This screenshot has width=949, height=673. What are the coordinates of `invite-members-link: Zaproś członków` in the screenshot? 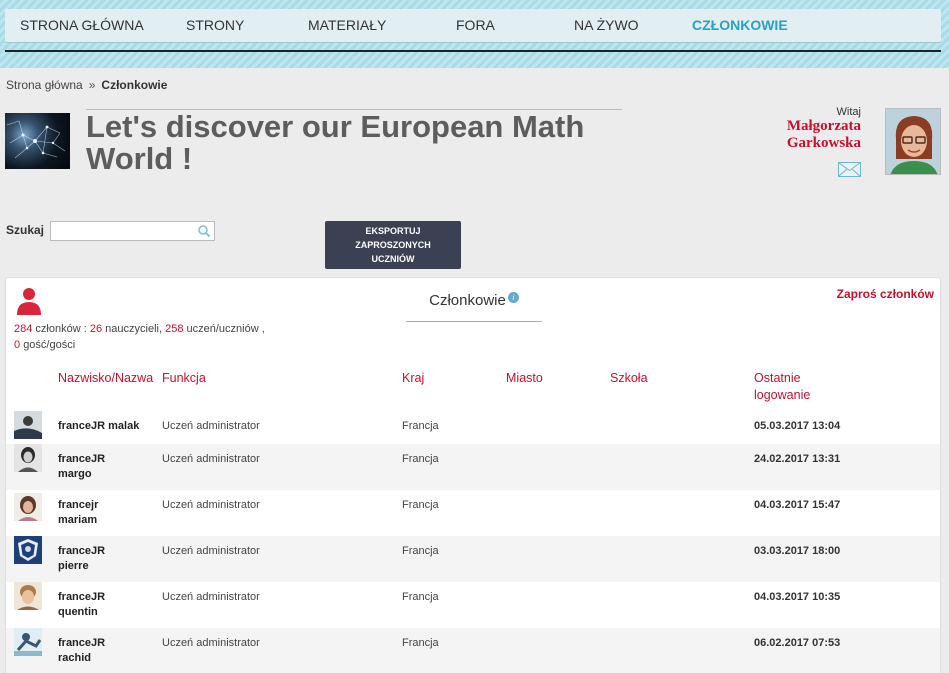 It's located at (885, 294).